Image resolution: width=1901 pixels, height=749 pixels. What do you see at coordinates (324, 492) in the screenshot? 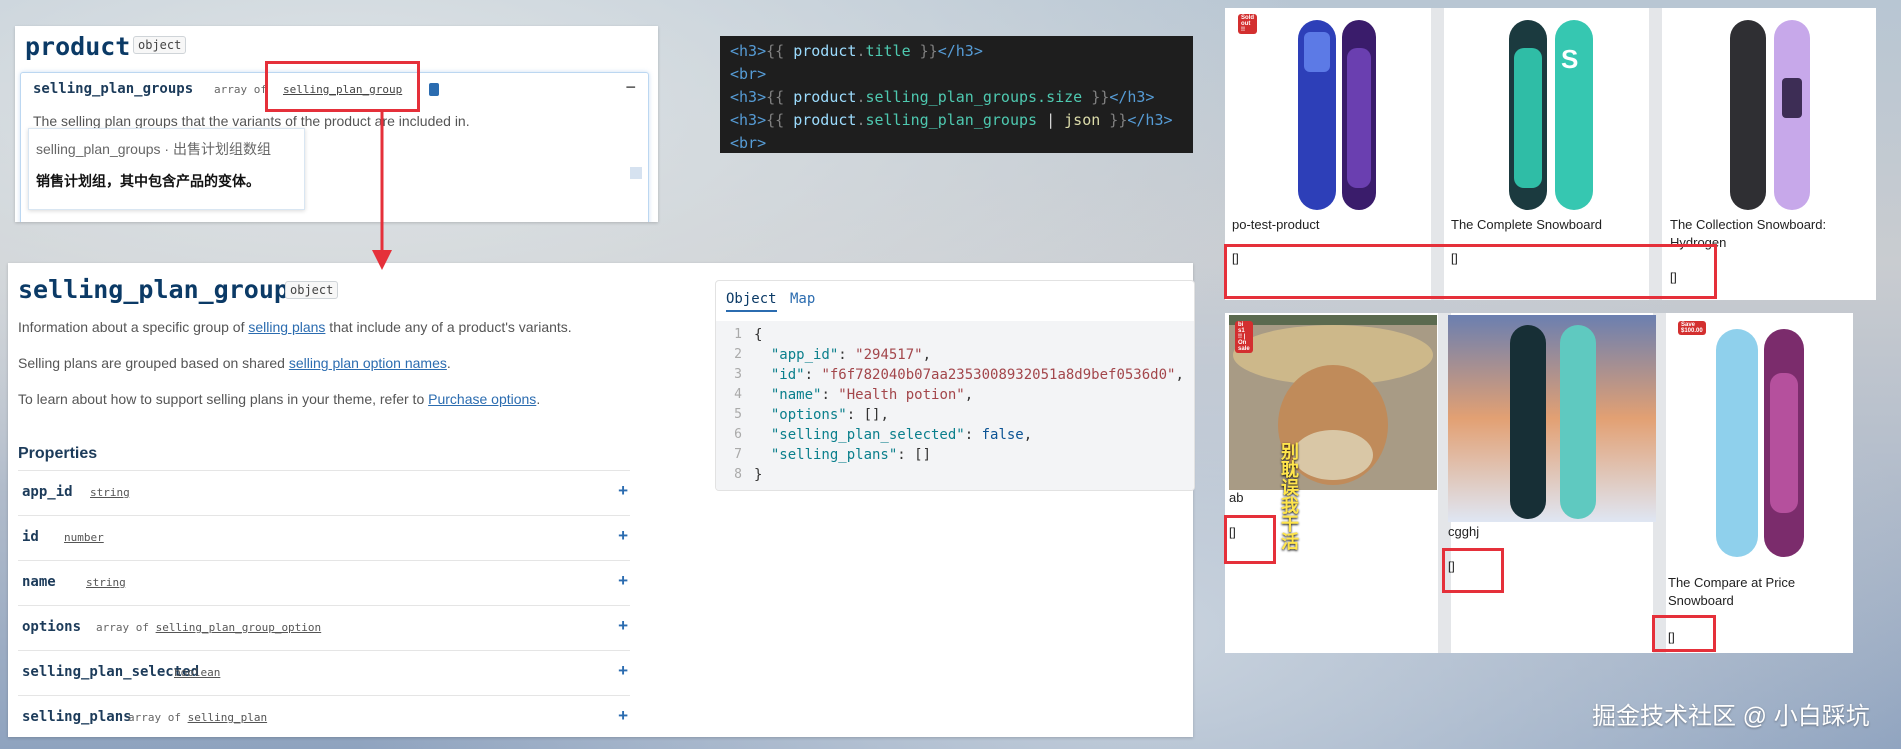
I see `property-row-app-id: app_id string +` at bounding box center [324, 492].